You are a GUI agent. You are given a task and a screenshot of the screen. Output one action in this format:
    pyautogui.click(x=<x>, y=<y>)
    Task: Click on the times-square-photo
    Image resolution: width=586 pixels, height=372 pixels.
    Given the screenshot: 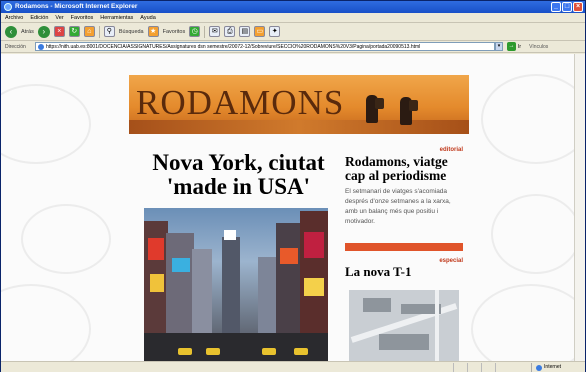 What is the action you would take?
    pyautogui.click(x=236, y=284)
    